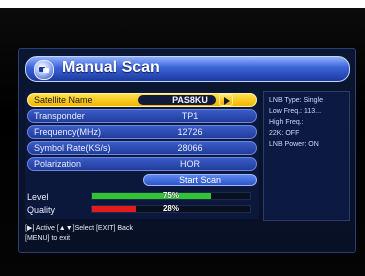 This screenshot has height=276, width=365. What do you see at coordinates (44, 70) in the screenshot?
I see `satellite-dish-icon` at bounding box center [44, 70].